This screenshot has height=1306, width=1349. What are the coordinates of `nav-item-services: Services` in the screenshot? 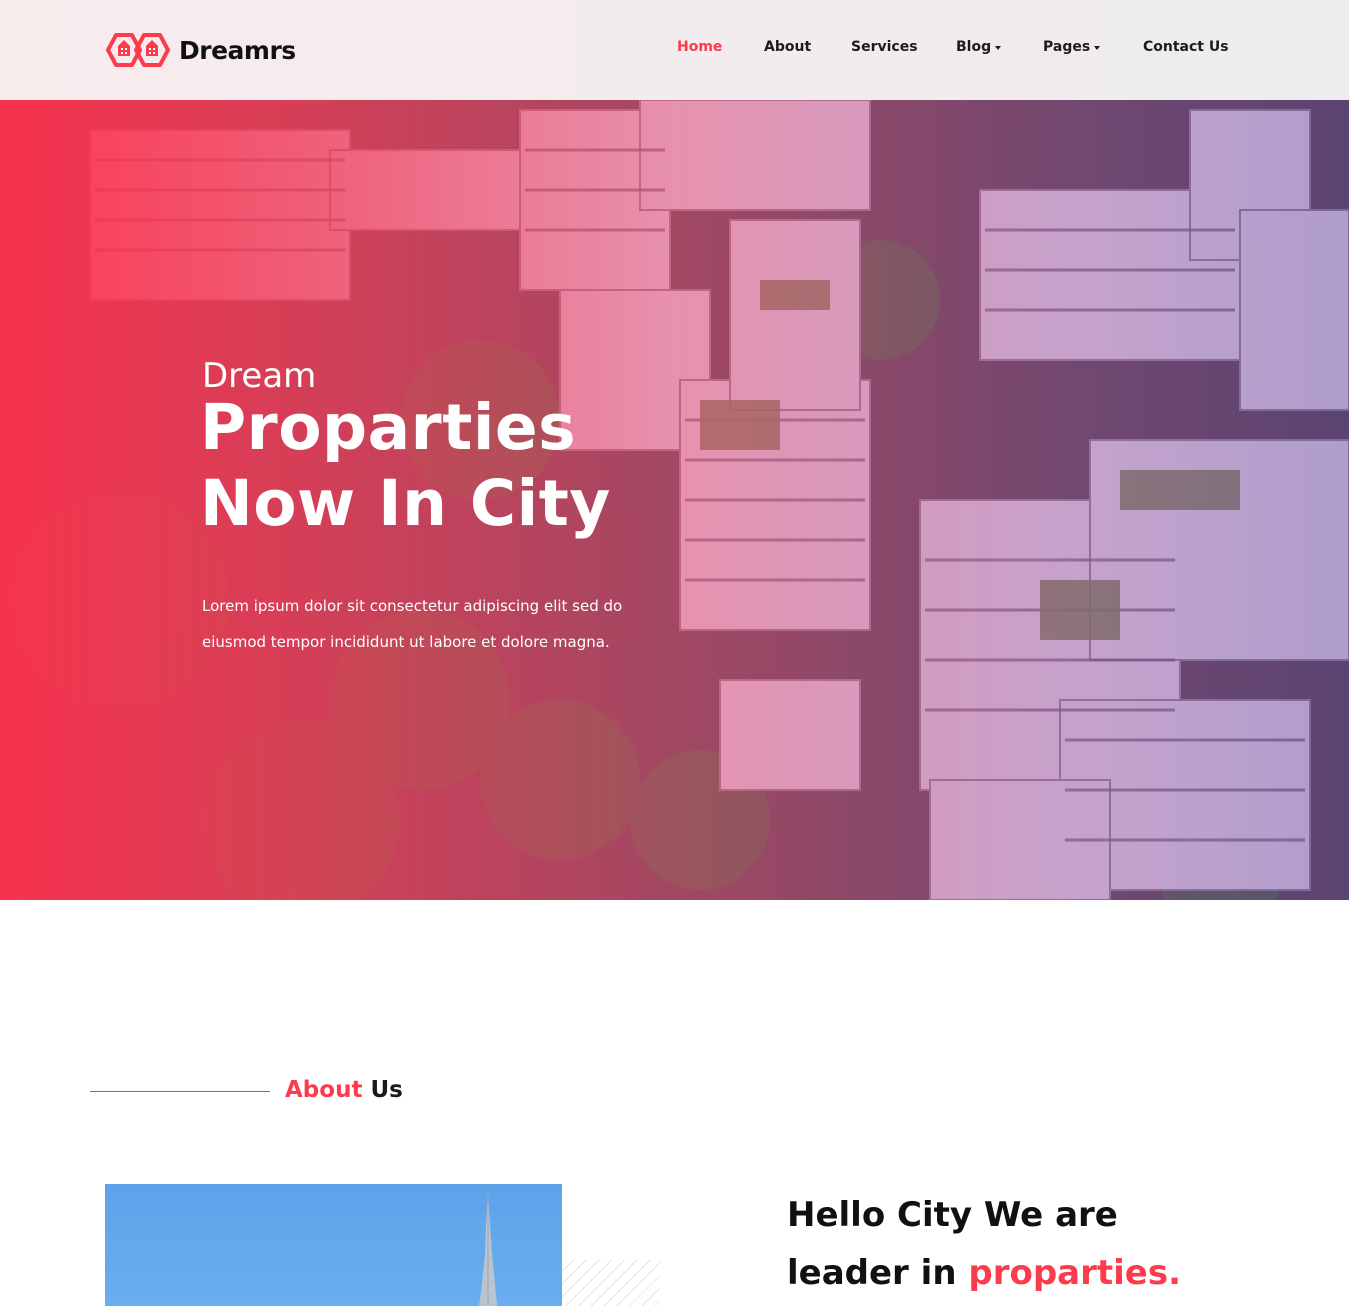 It's located at (884, 47).